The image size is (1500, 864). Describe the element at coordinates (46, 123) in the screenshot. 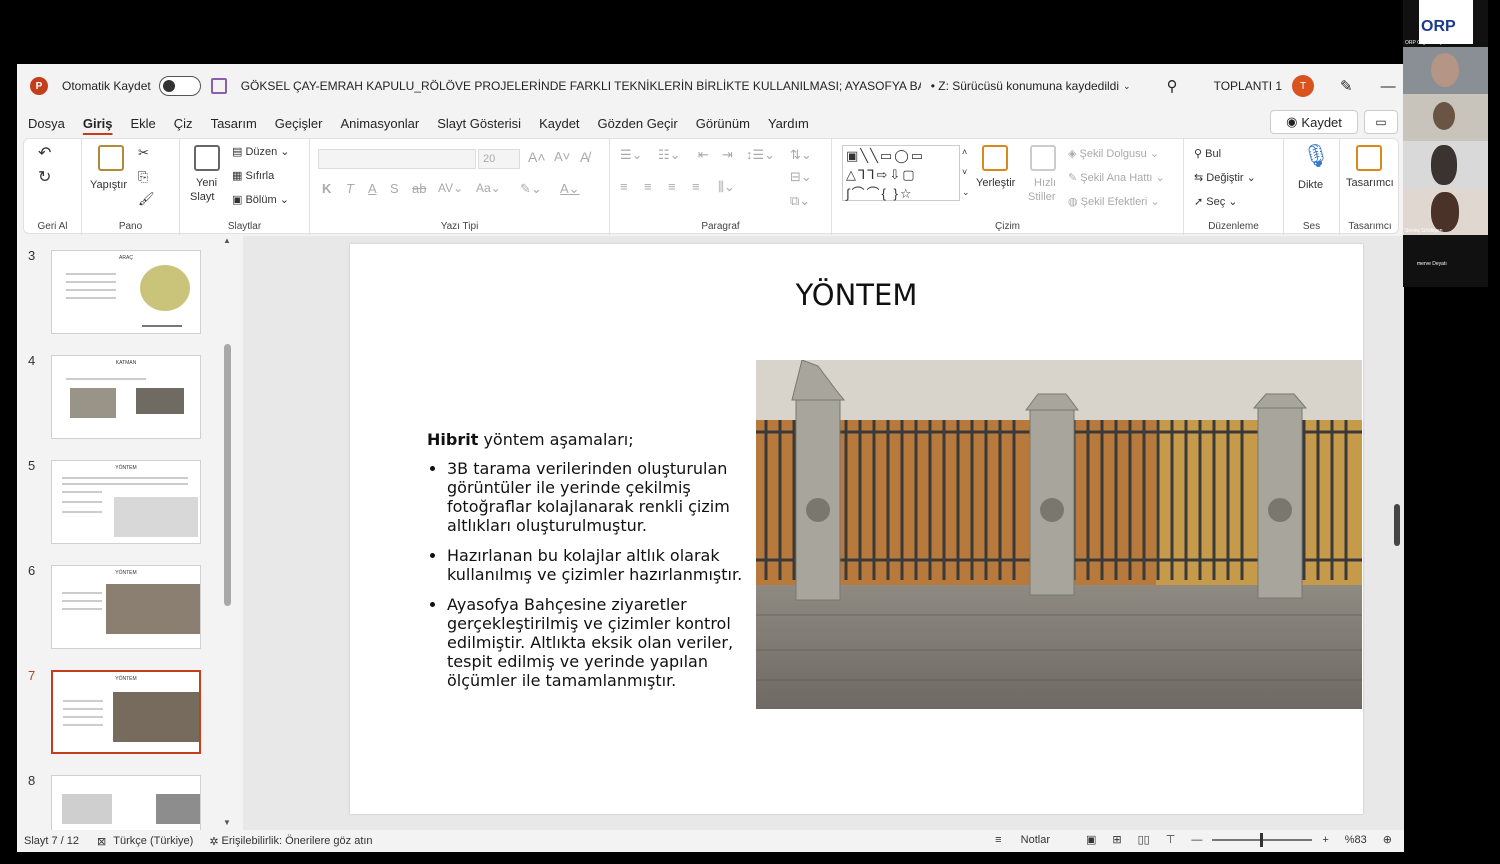

I see `tab-file: Dosya` at that location.